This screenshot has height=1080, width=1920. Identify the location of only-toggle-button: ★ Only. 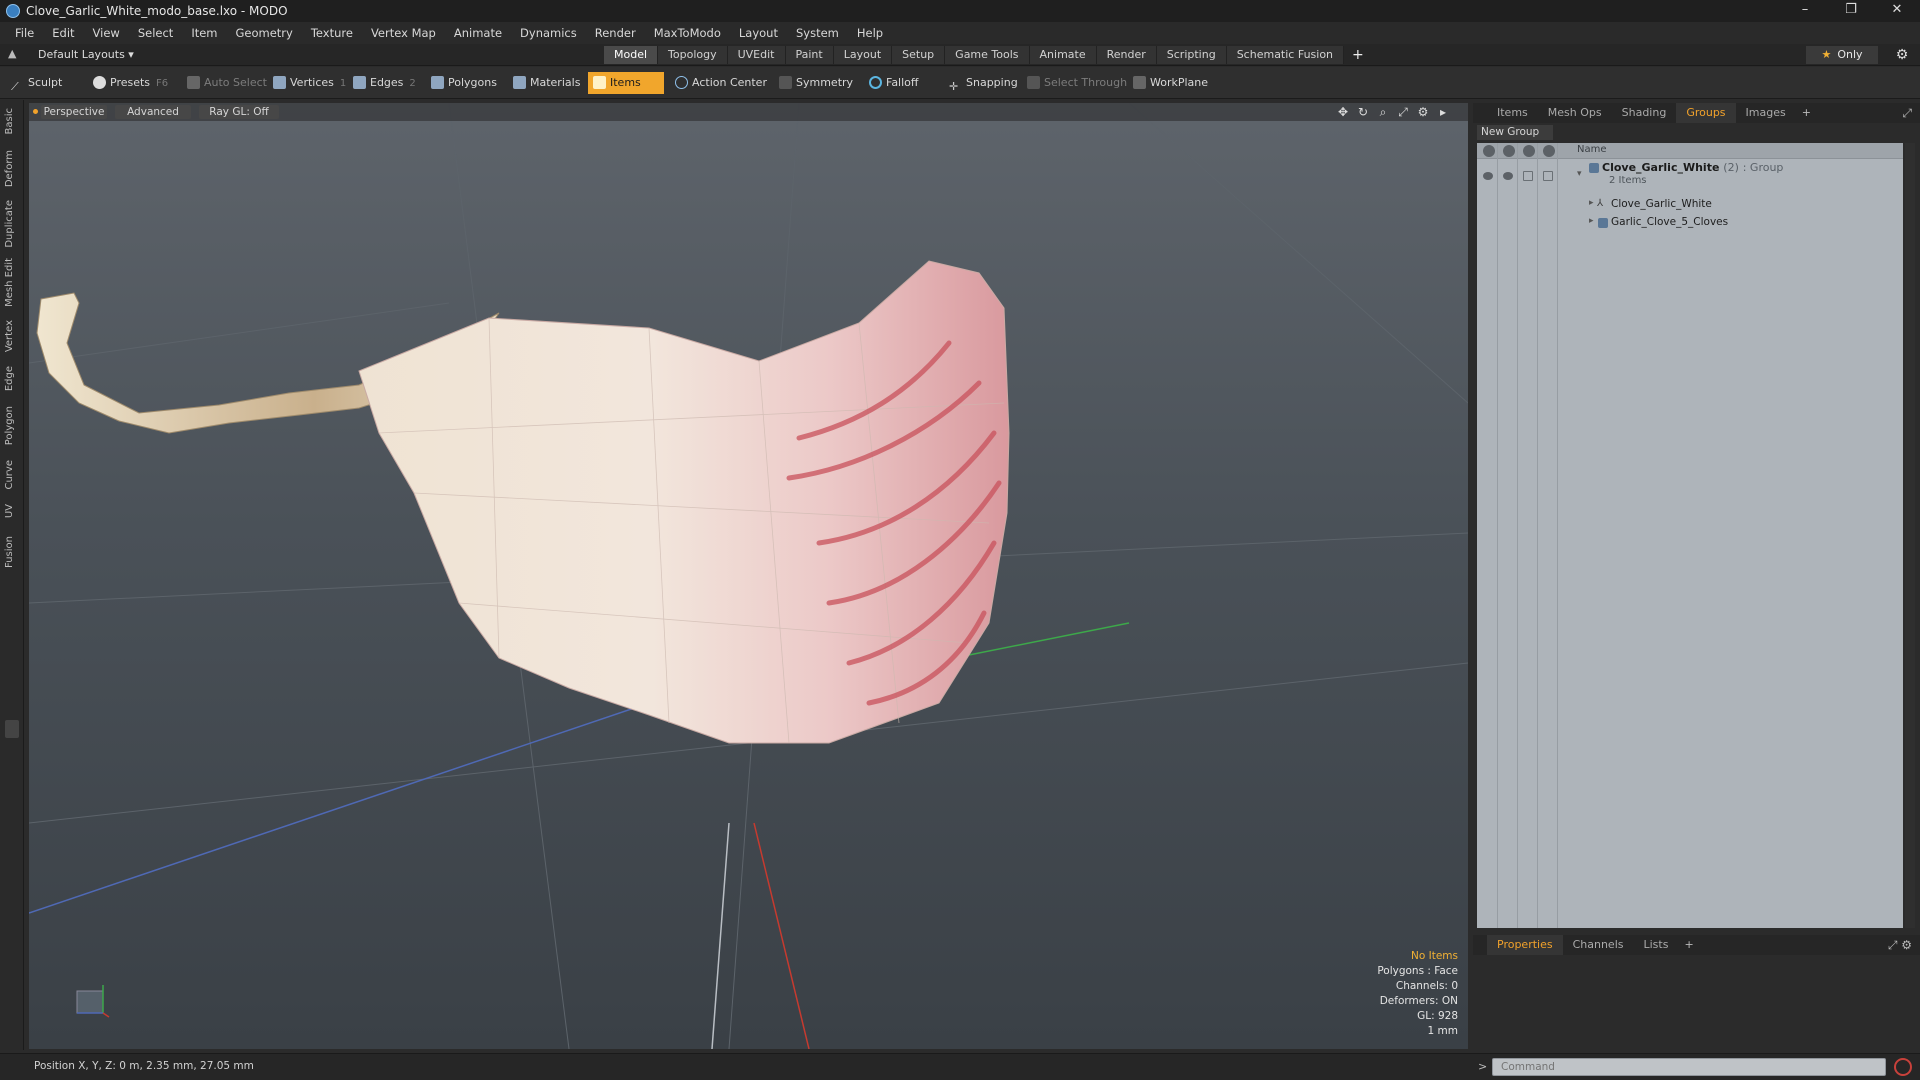
(1842, 55).